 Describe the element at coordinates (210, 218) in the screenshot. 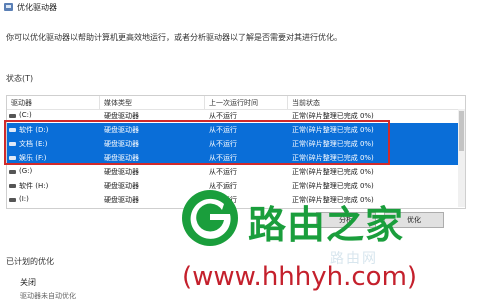

I see `router-home-logo-icon` at that location.